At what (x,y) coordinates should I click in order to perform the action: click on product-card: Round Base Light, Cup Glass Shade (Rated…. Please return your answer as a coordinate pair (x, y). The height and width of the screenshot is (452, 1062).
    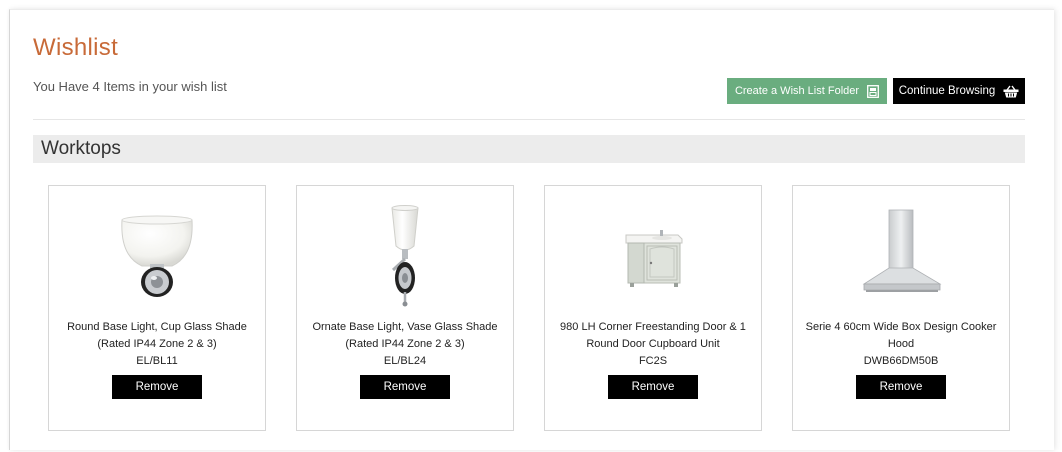
    Looking at the image, I should click on (157, 308).